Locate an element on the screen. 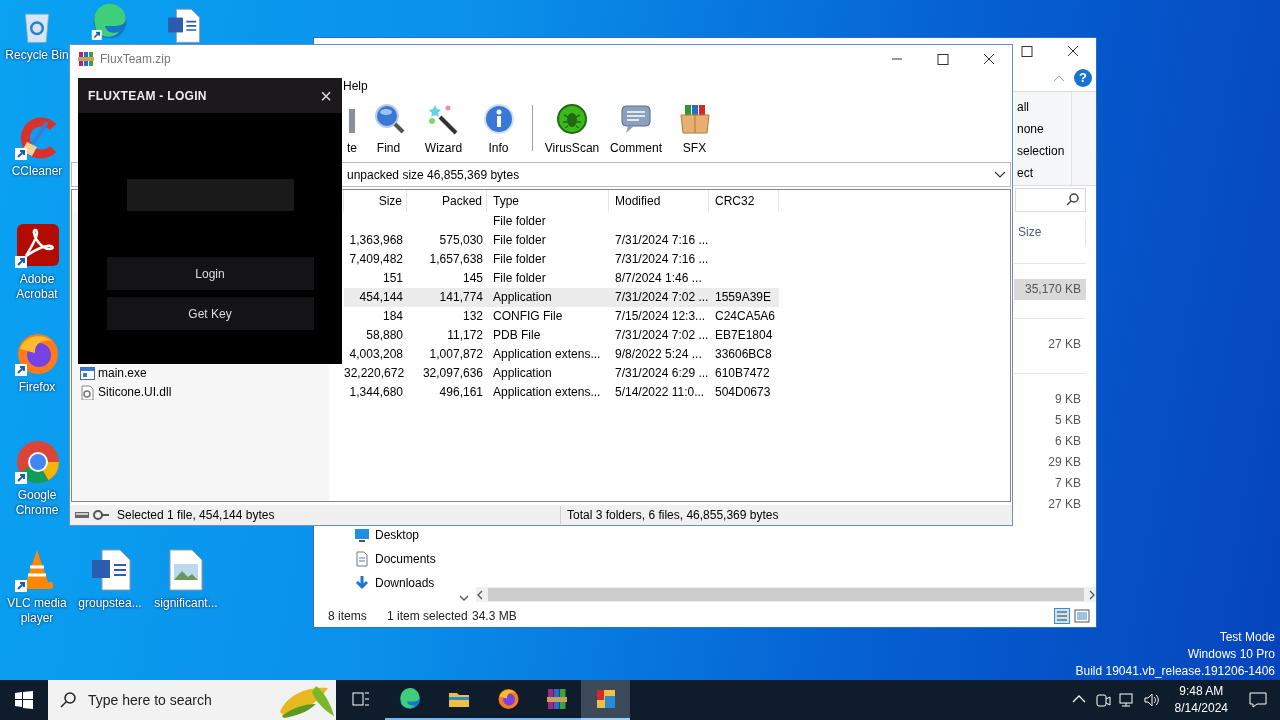 The image size is (1280, 720). menu-item: Help is located at coordinates (355, 85).